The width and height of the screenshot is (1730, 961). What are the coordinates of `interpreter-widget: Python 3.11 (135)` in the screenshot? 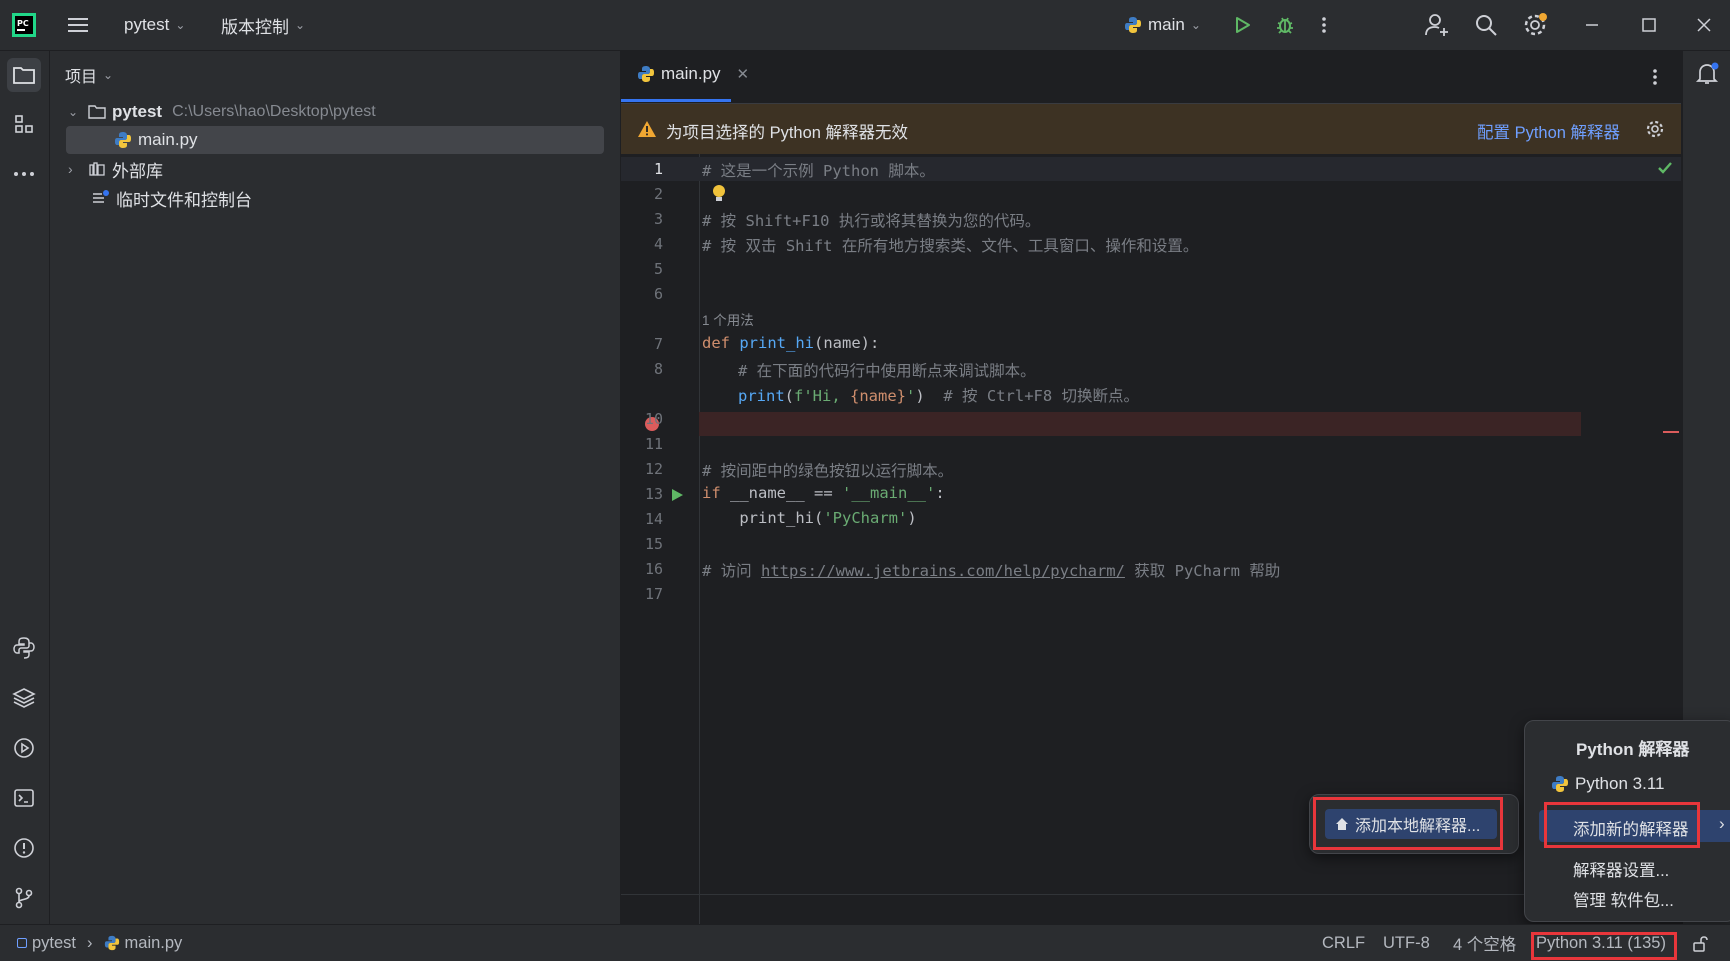 It's located at (1601, 943).